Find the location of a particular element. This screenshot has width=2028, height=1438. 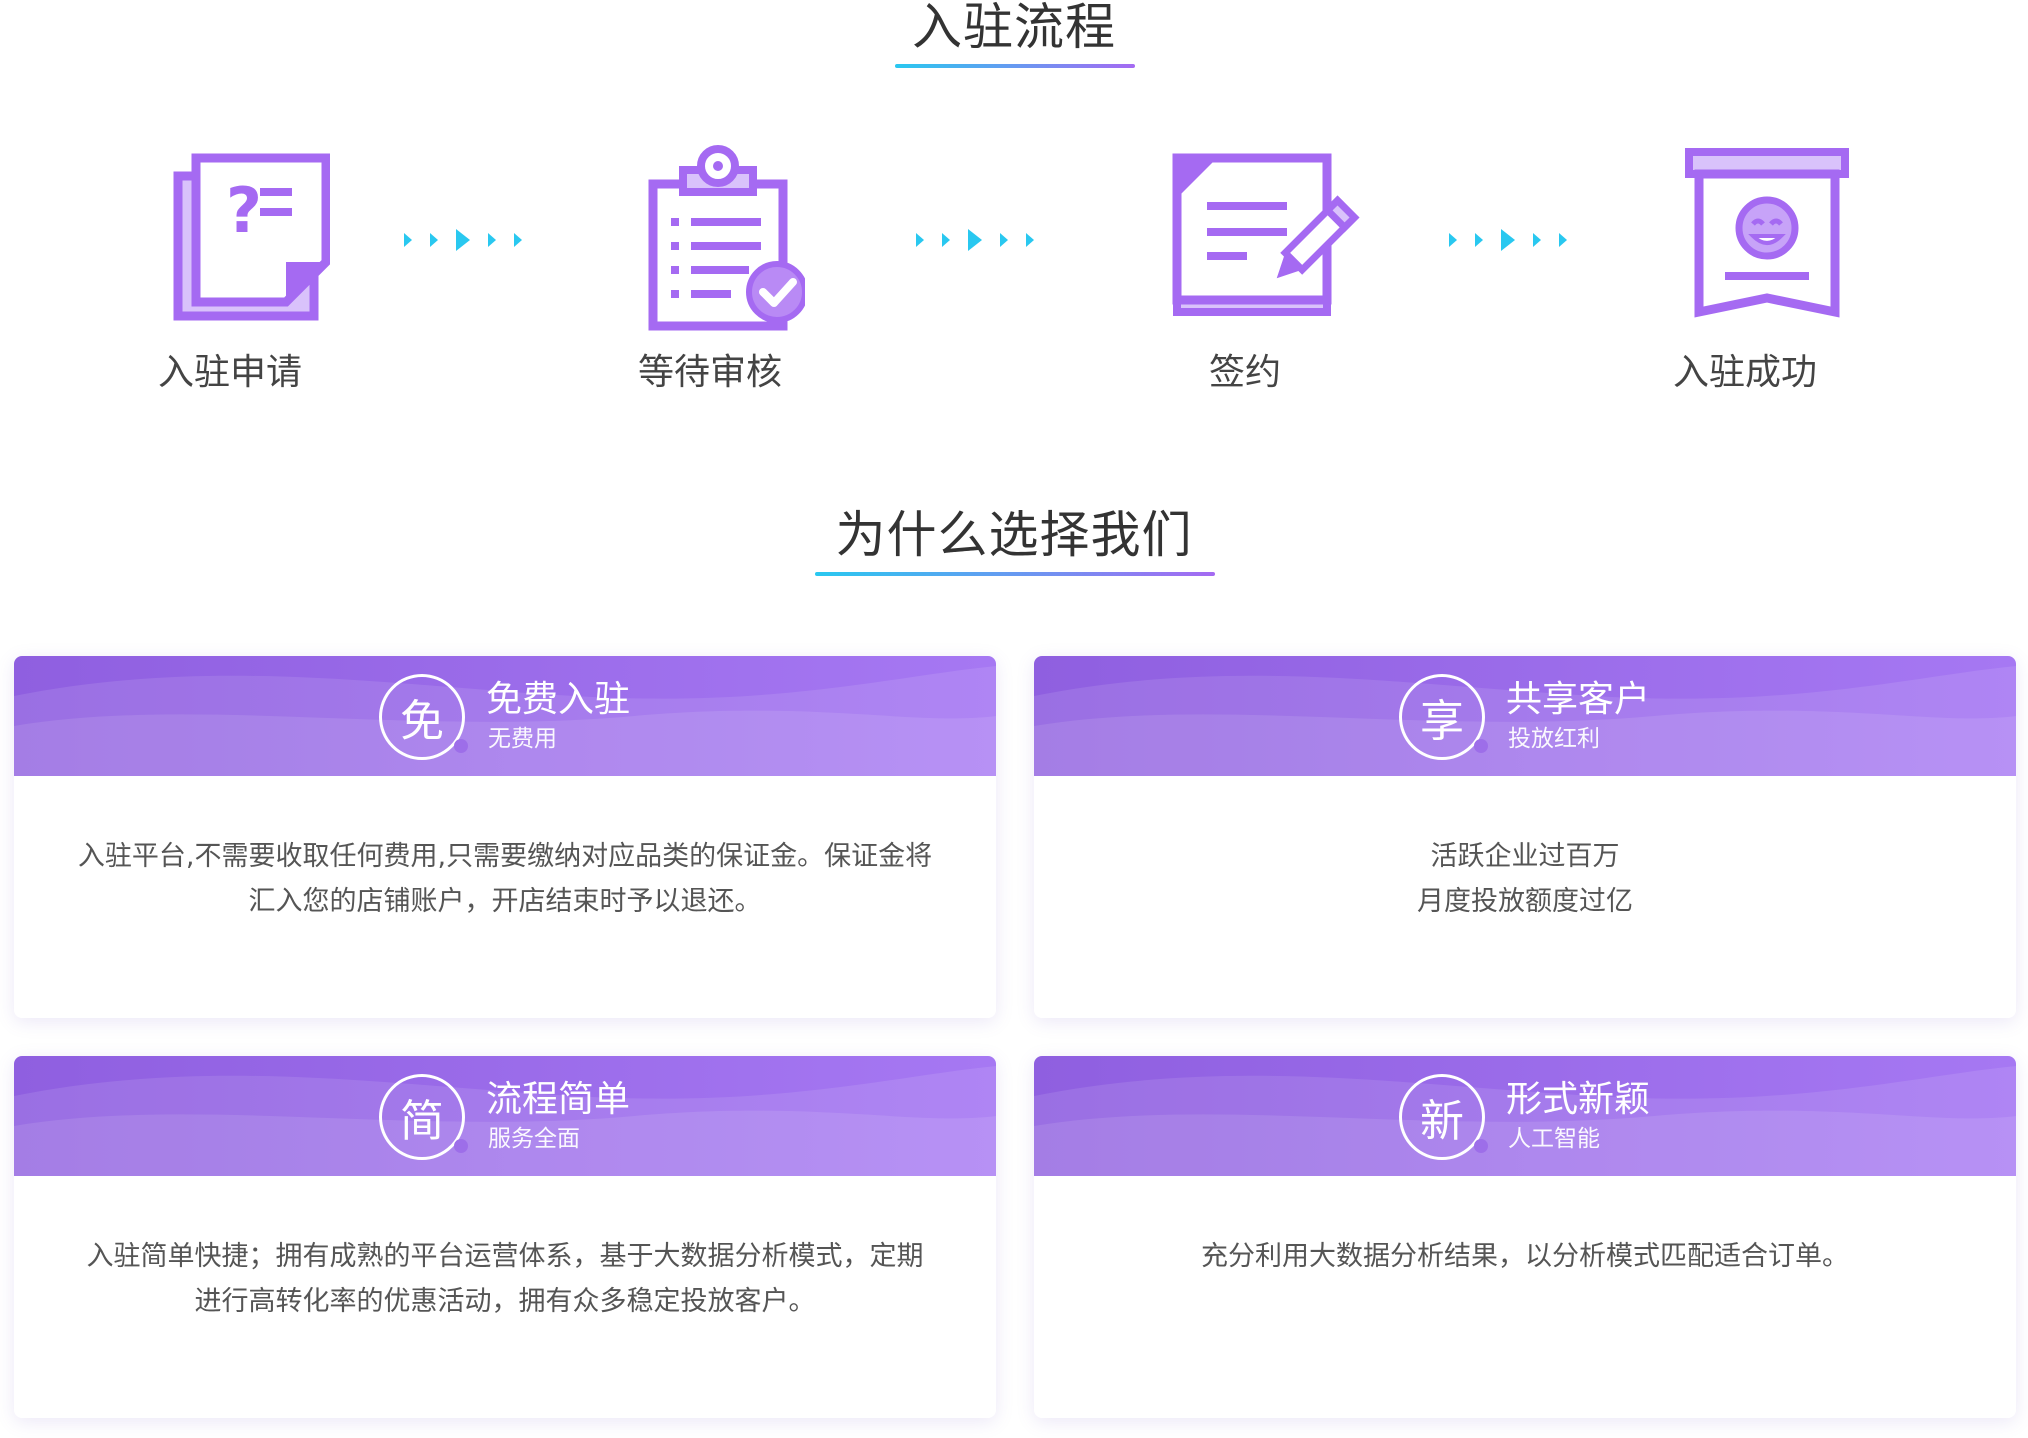

step-label-application: 入驻申请 is located at coordinates (229, 372).